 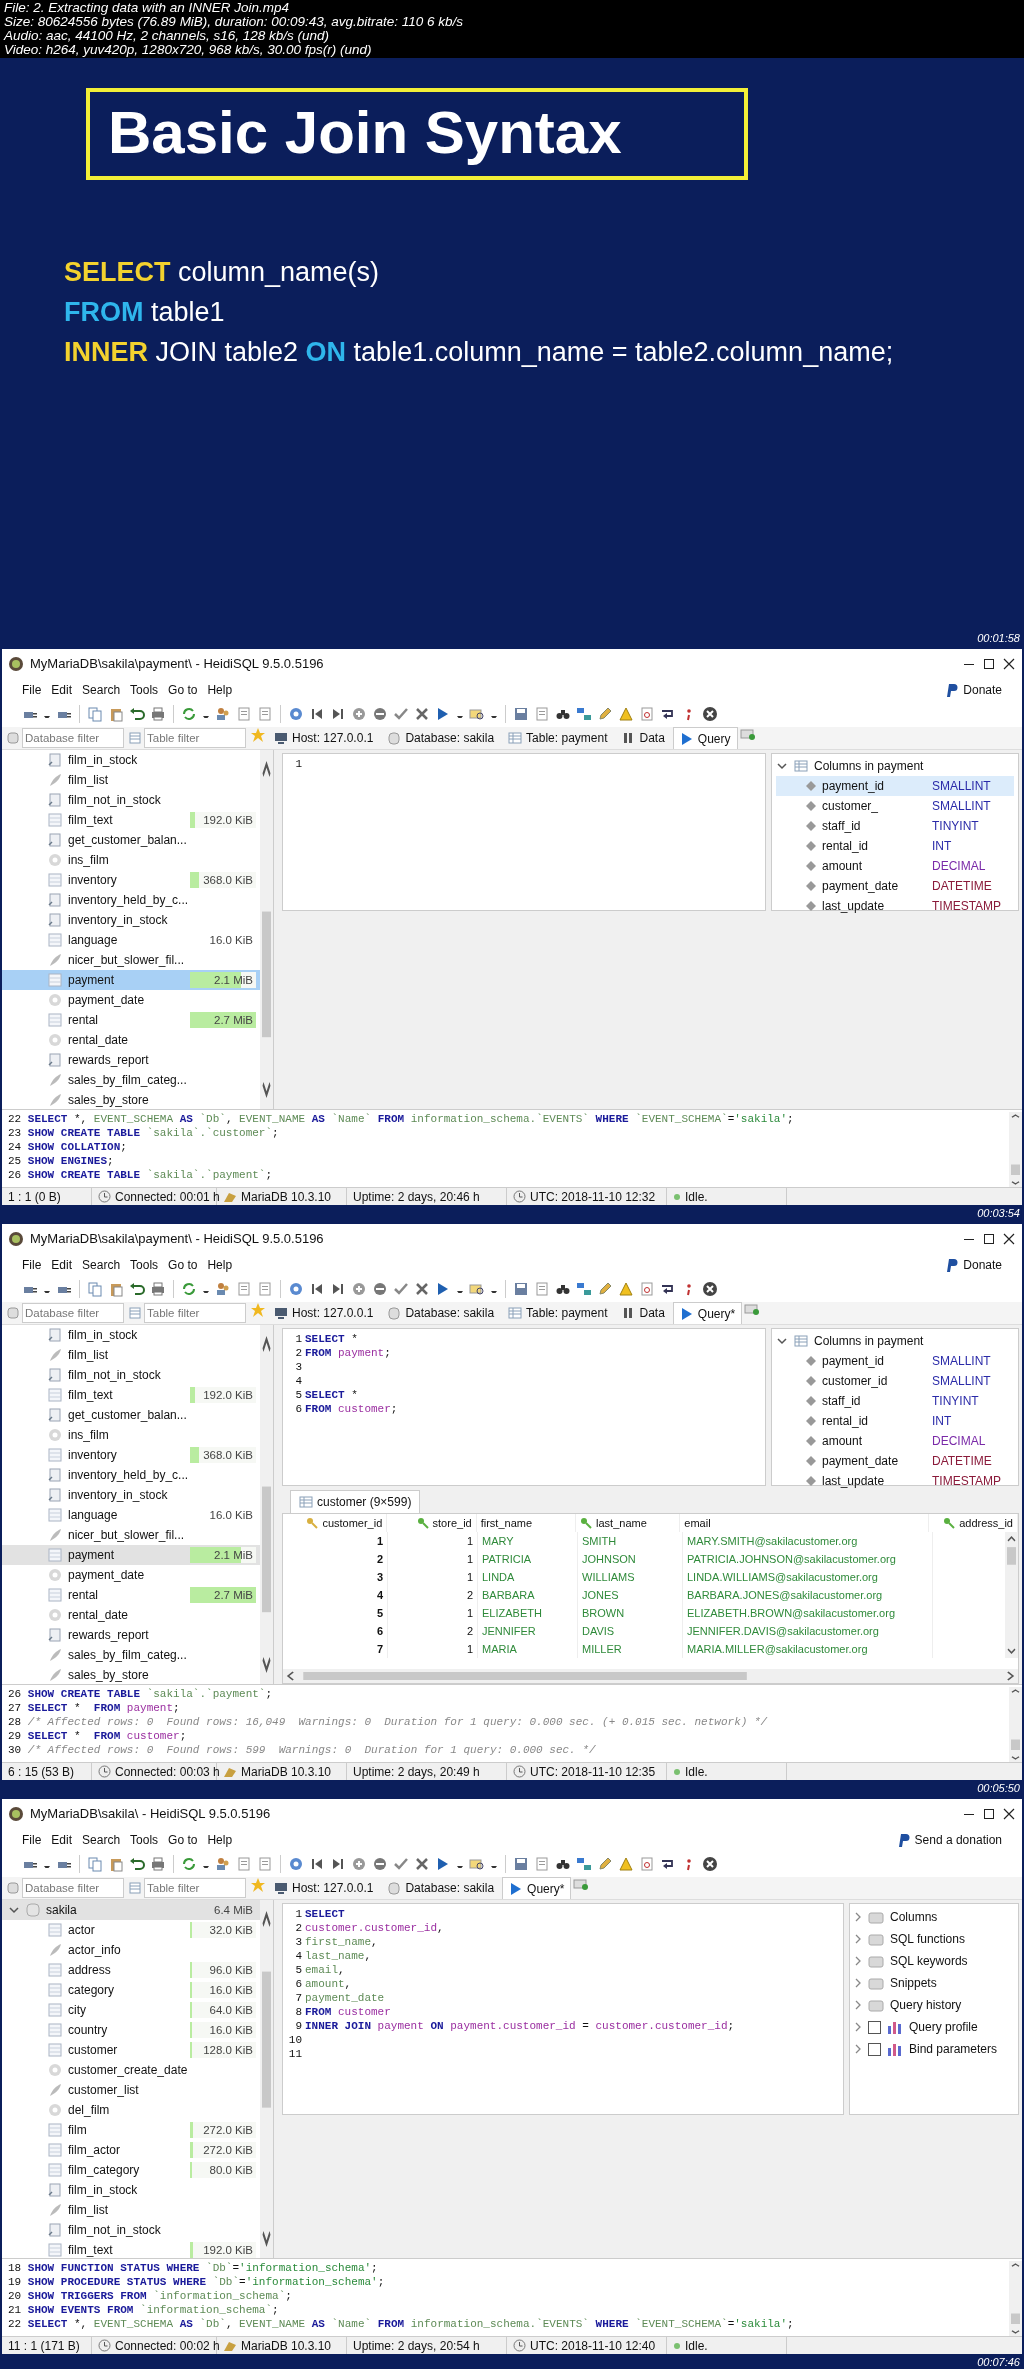 I want to click on donate-link: Donate, so click(x=982, y=690).